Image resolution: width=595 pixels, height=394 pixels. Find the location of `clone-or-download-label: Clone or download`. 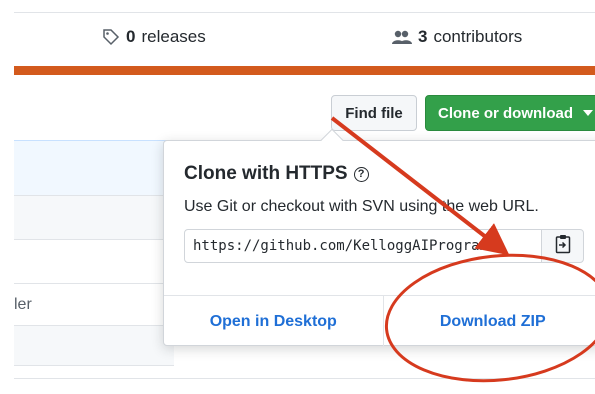

clone-or-download-label: Clone or download is located at coordinates (505, 113).